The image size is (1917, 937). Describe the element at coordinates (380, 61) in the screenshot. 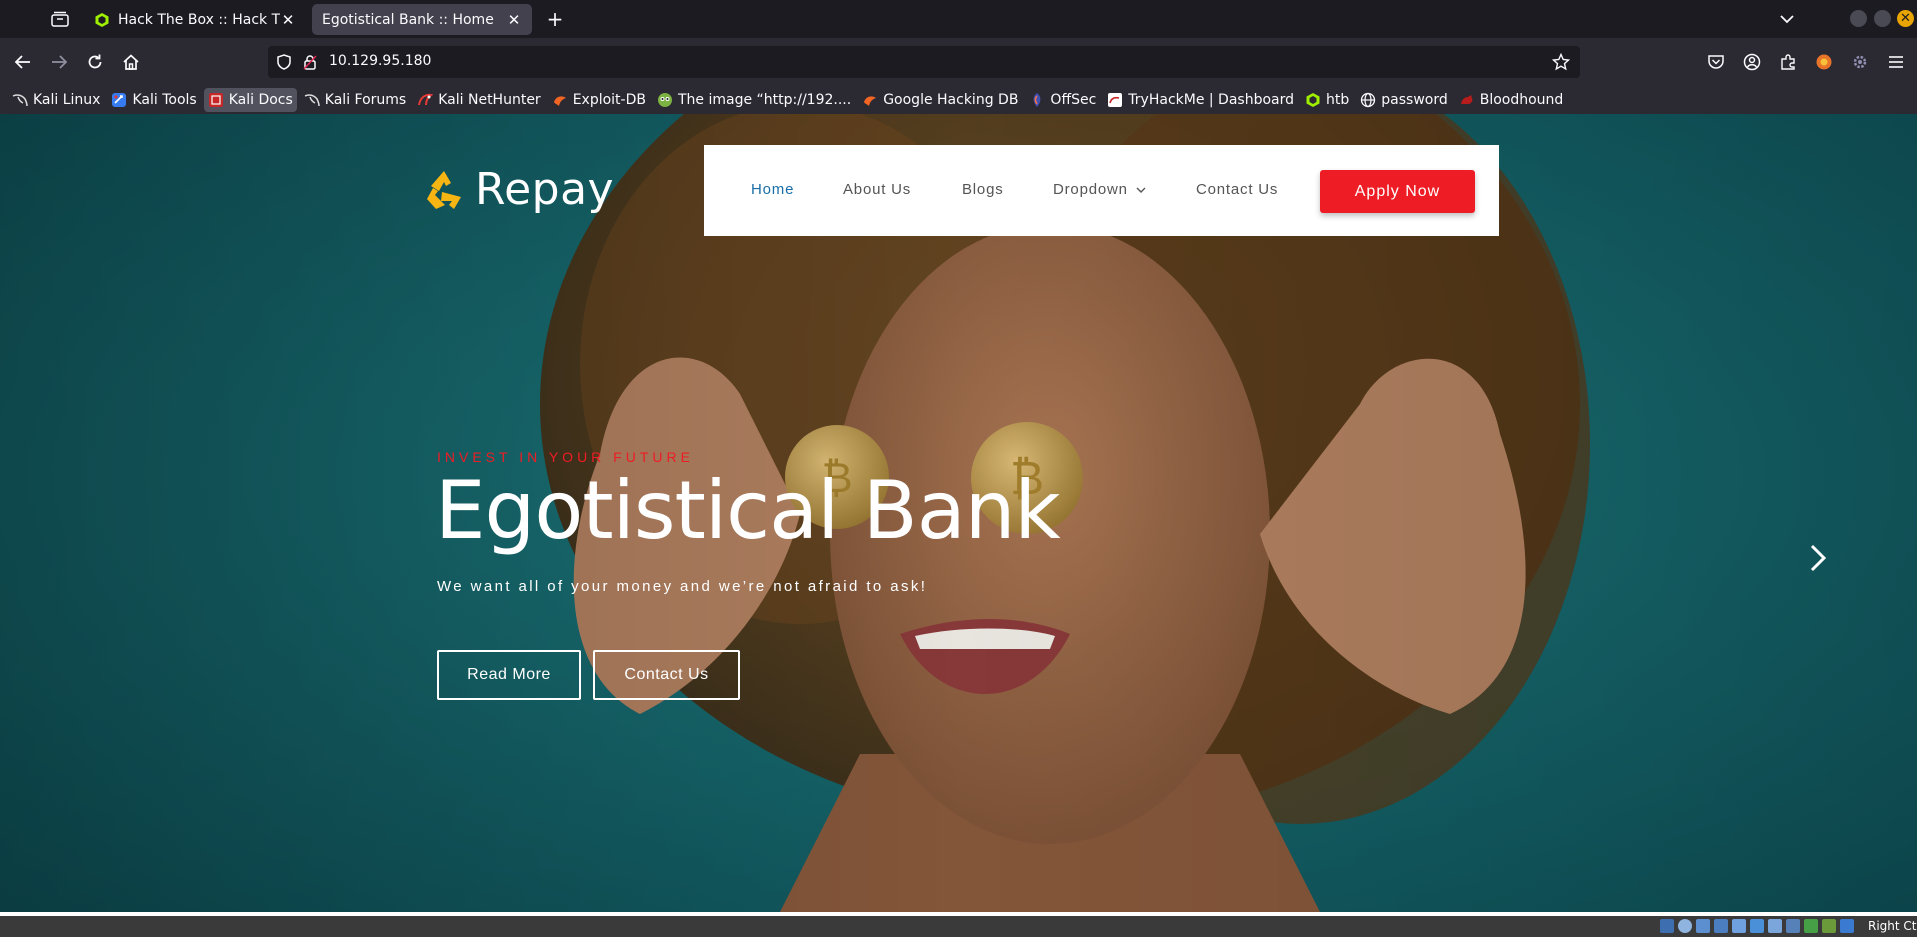

I see `url-text: 10.129.95.180` at that location.